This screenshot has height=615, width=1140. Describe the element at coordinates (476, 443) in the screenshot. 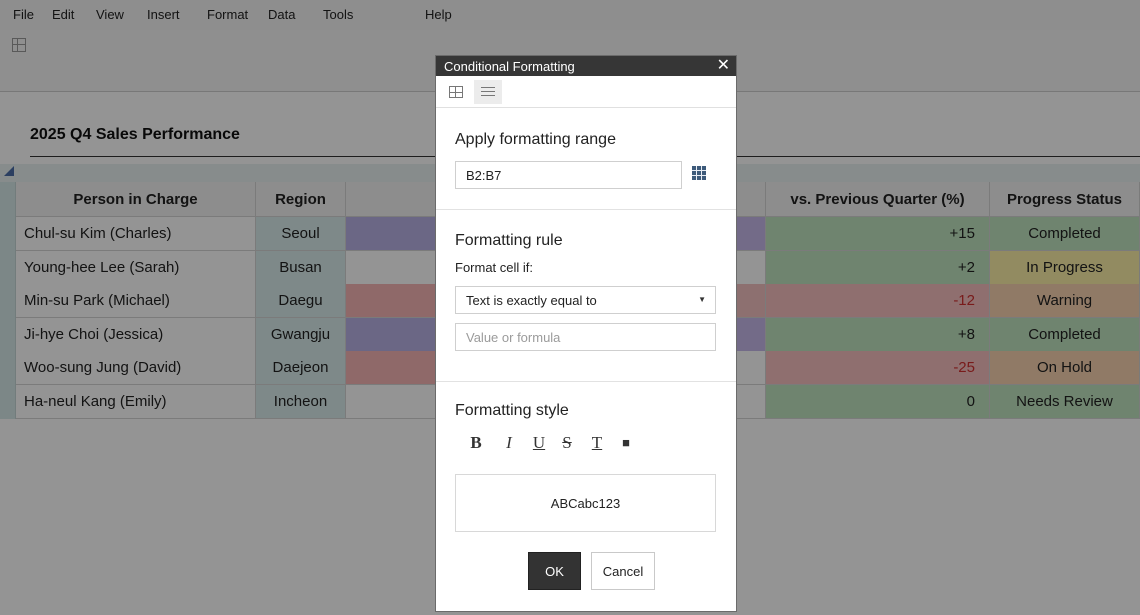

I see `bold-button: B` at that location.